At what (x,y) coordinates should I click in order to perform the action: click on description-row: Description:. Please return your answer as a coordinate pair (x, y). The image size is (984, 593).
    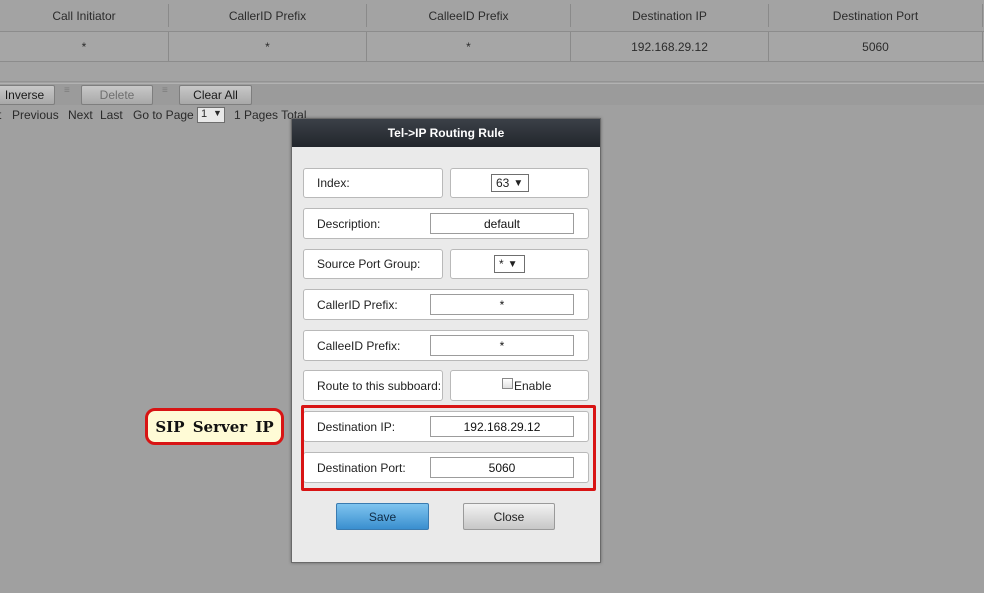
    Looking at the image, I should click on (446, 223).